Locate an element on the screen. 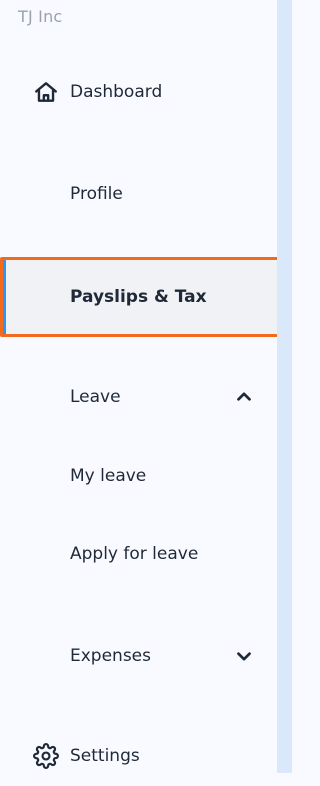 This screenshot has height=786, width=320. sidebar-item-my-leave: My leave is located at coordinates (138, 476).